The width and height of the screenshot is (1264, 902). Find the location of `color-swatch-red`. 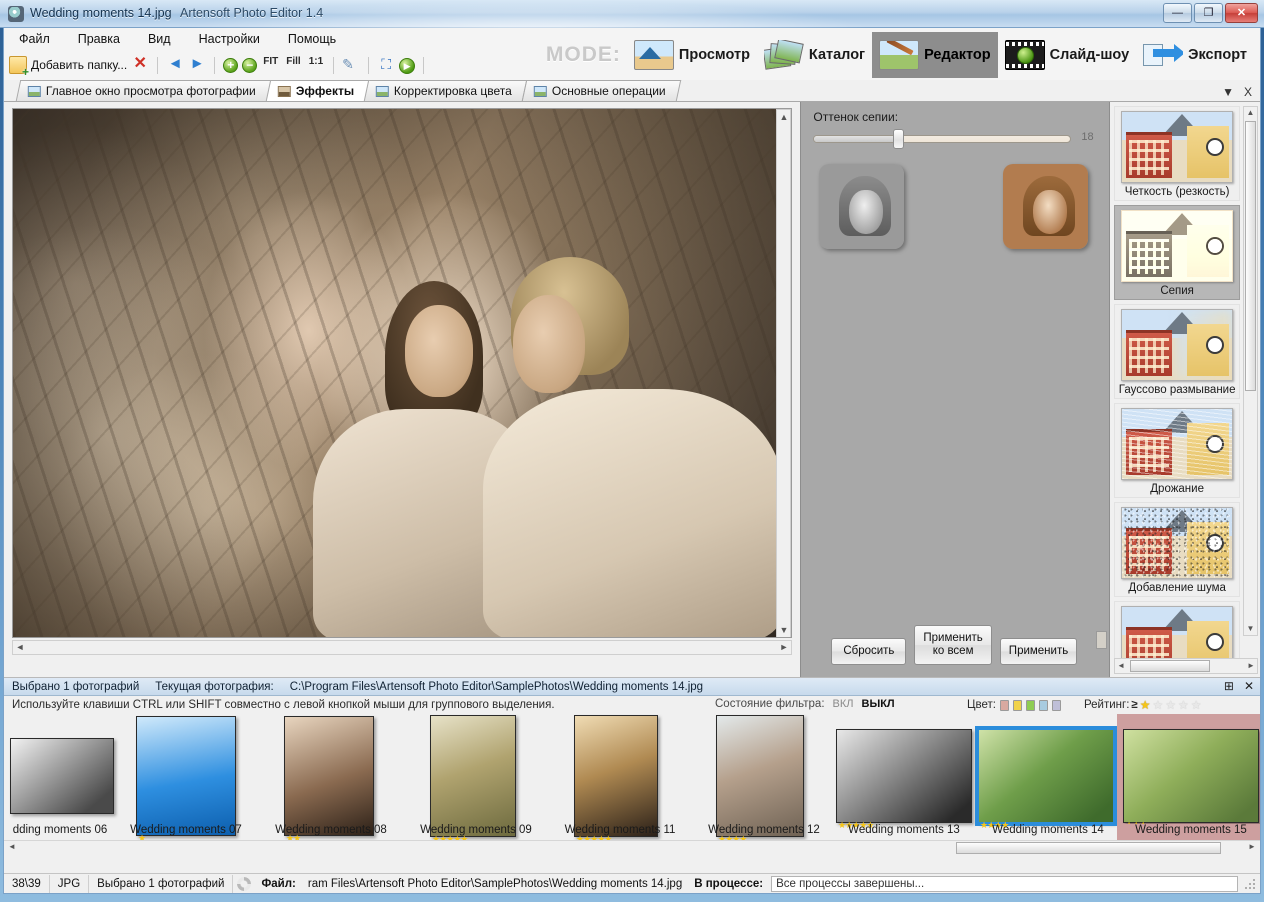

color-swatch-red is located at coordinates (1004, 705).